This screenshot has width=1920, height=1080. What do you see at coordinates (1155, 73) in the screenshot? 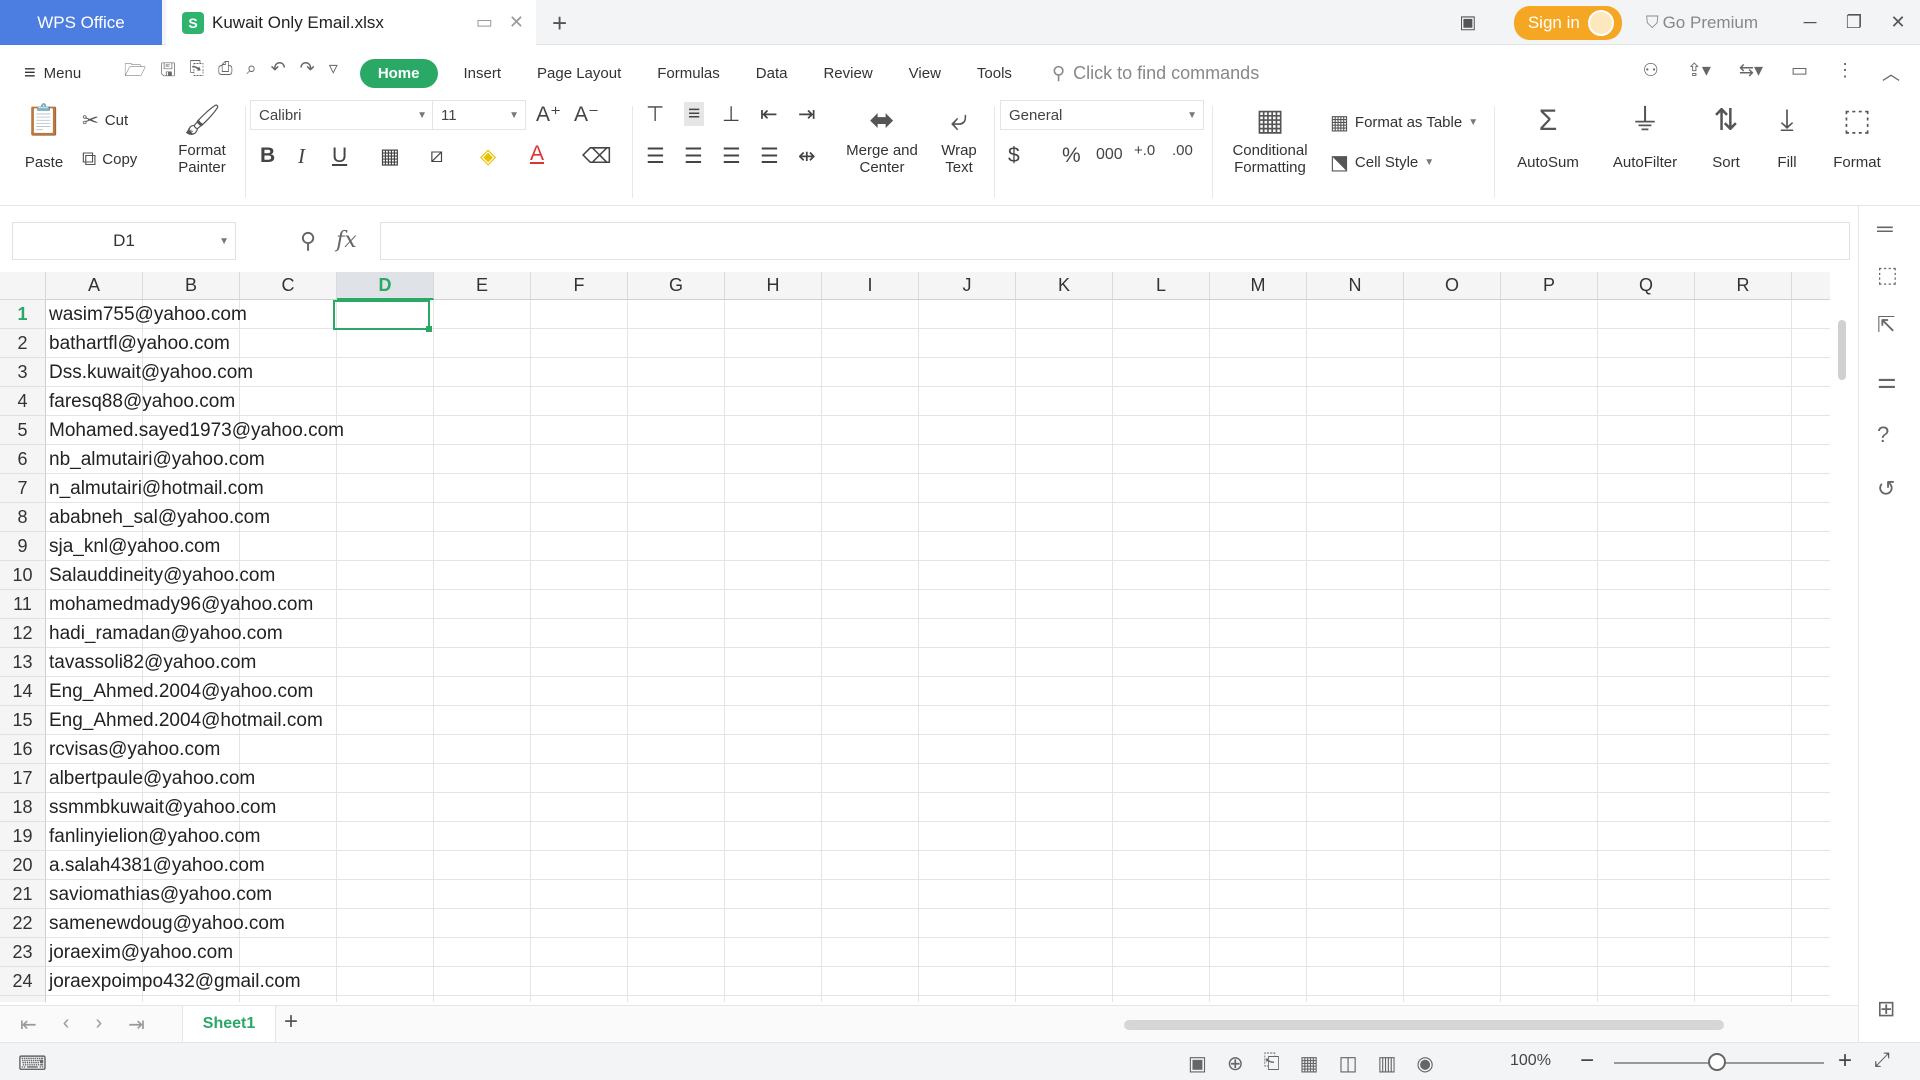
I see `command-search: ⚲ Click to find commands` at bounding box center [1155, 73].